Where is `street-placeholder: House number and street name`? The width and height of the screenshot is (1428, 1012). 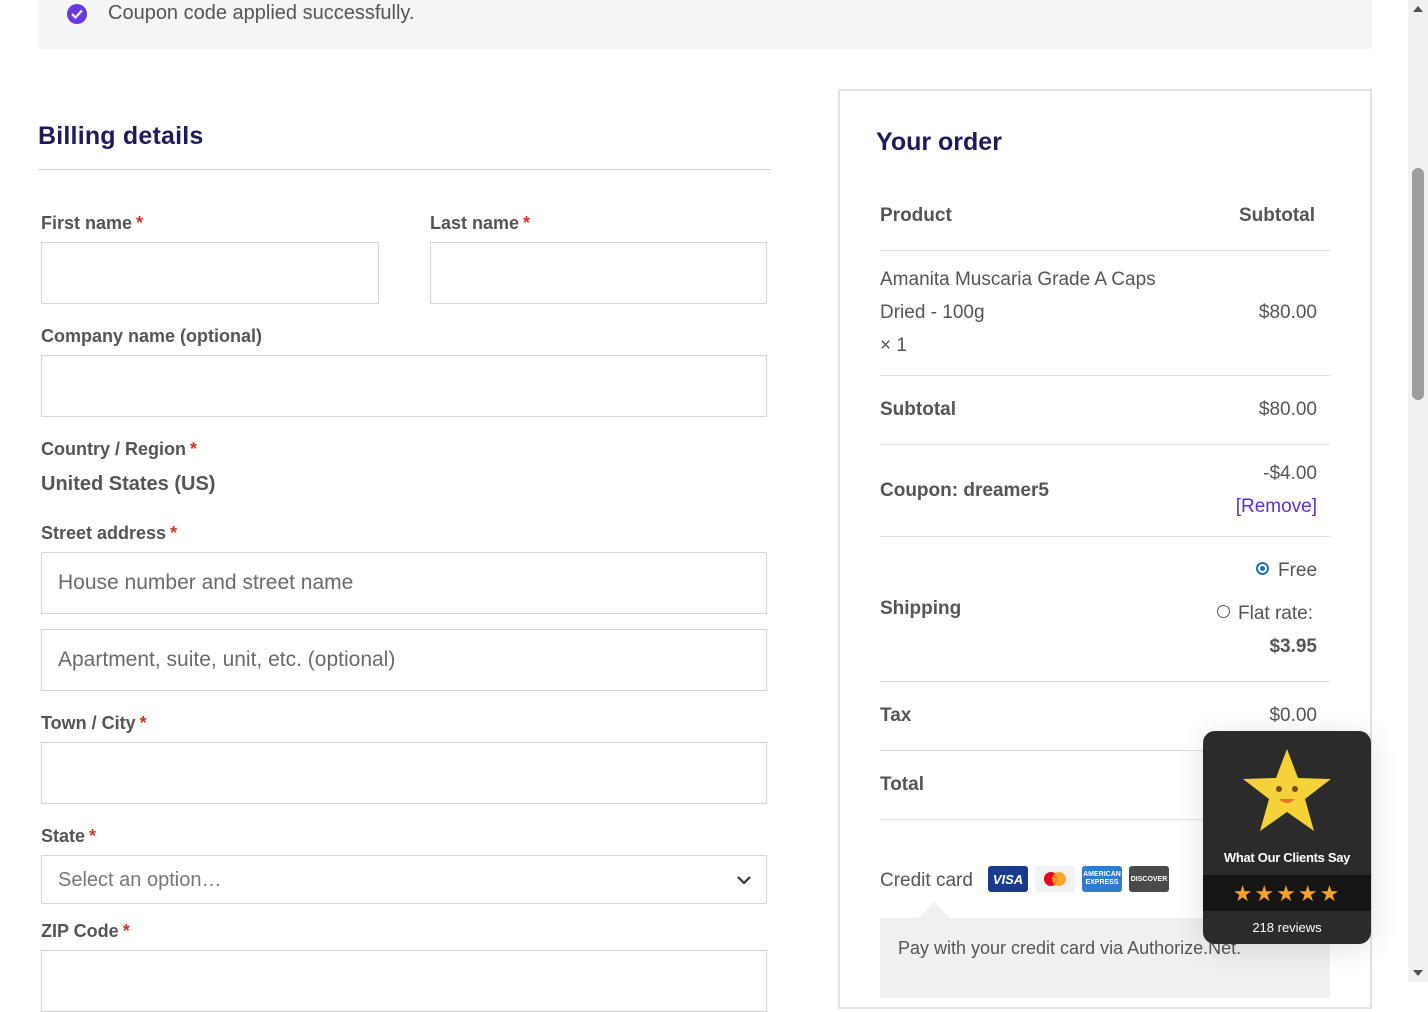 street-placeholder: House number and street name is located at coordinates (206, 582).